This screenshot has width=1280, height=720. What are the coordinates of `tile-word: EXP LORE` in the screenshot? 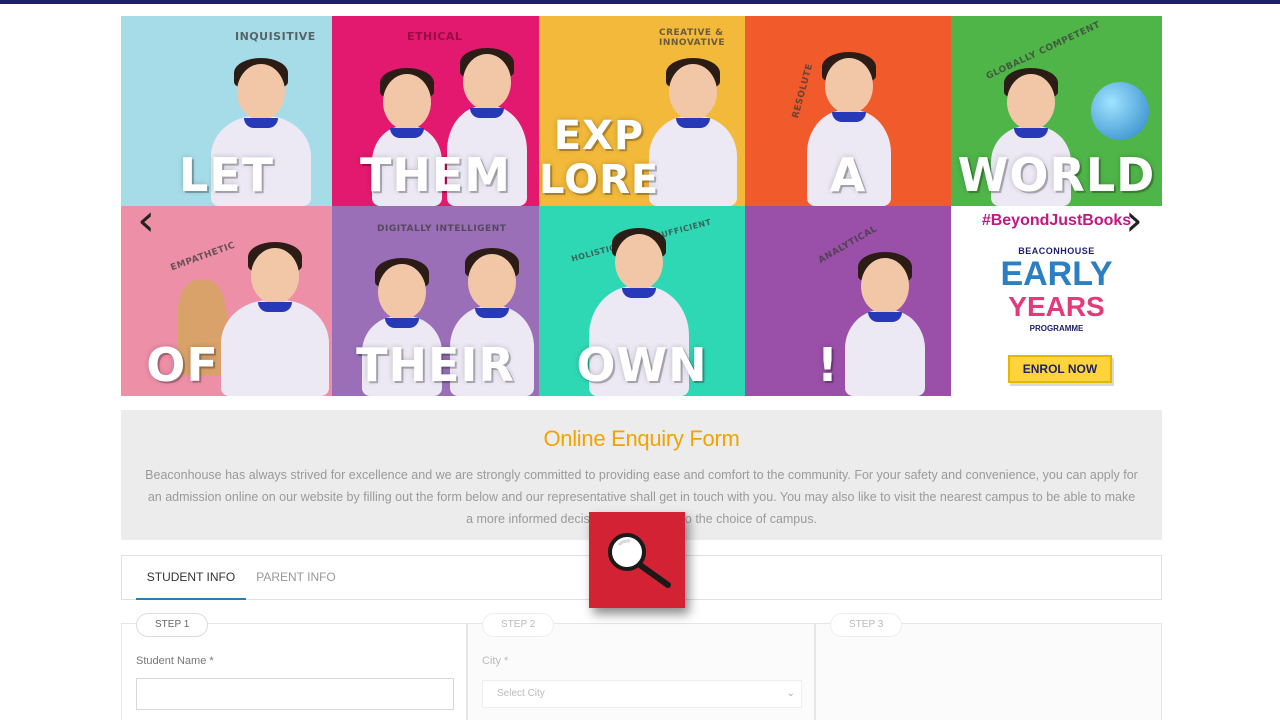 It's located at (599, 158).